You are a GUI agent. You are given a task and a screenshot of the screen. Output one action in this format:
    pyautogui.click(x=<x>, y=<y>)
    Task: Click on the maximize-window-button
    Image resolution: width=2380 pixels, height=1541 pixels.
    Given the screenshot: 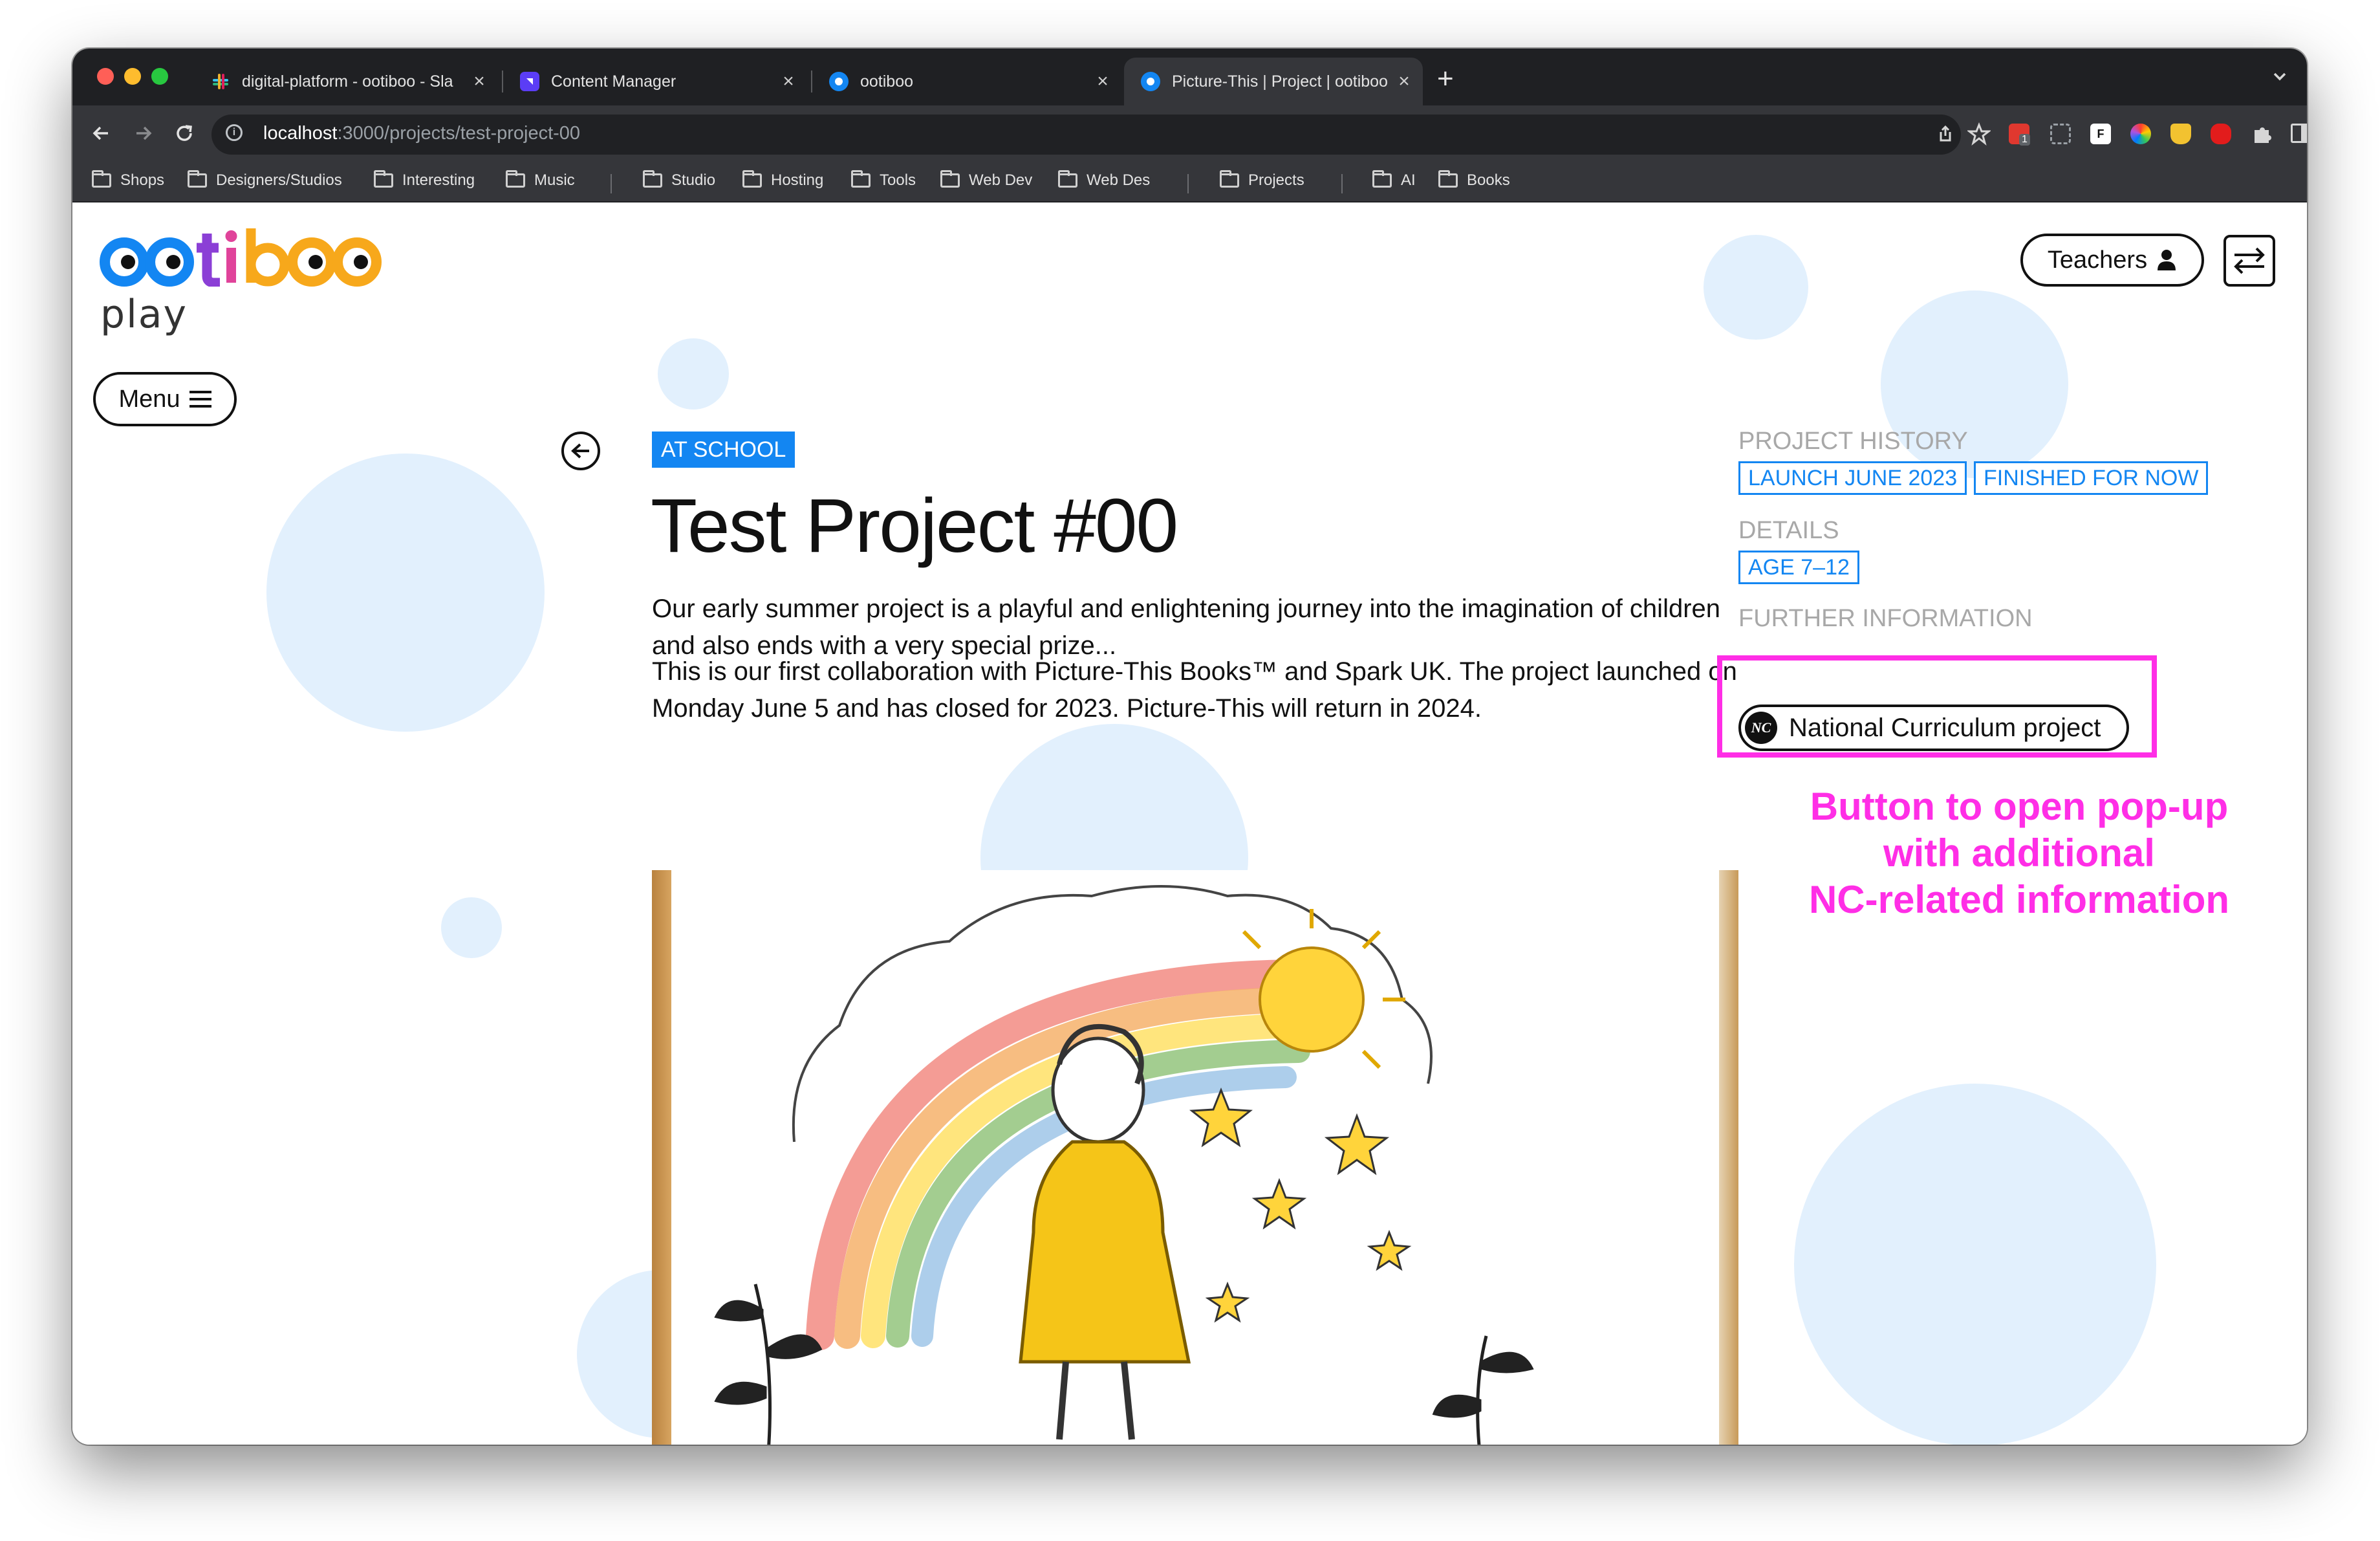 What is the action you would take?
    pyautogui.click(x=159, y=76)
    